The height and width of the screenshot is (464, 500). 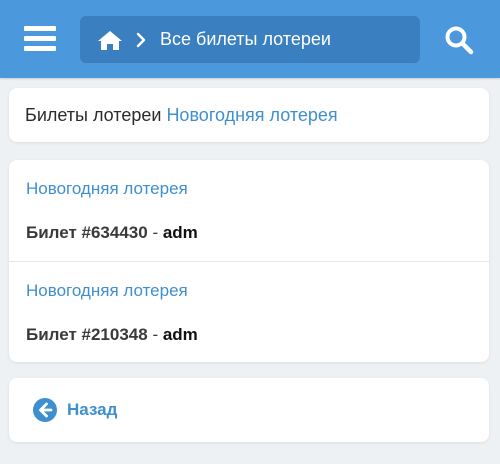 What do you see at coordinates (142, 40) in the screenshot?
I see `chevron-right-icon` at bounding box center [142, 40].